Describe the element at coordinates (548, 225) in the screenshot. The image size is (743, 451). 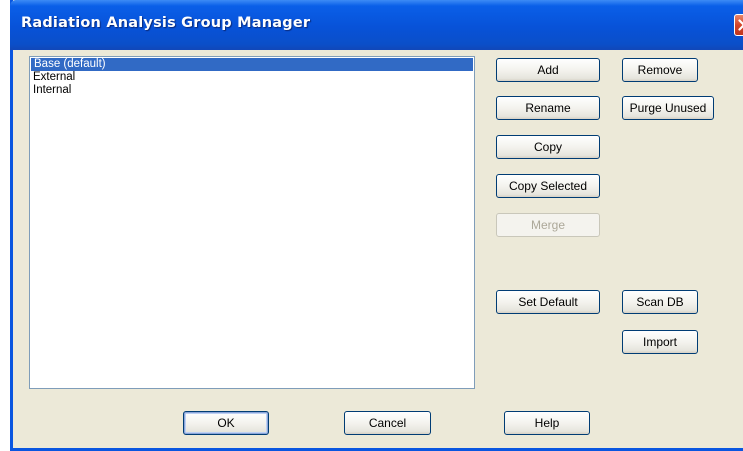
I see `merge-button: Merge` at that location.